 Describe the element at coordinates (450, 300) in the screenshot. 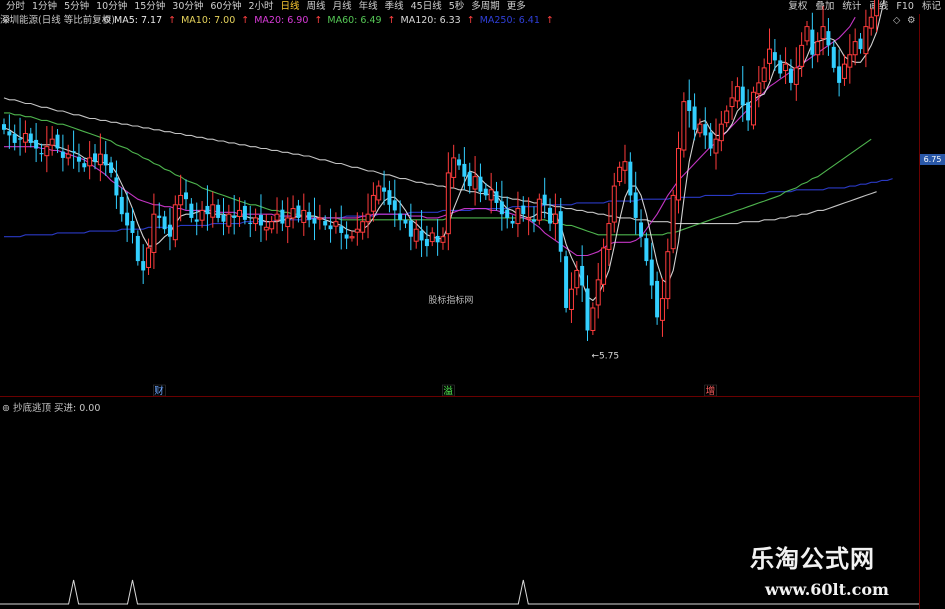

I see `chart-watermark: 股标指标网` at that location.